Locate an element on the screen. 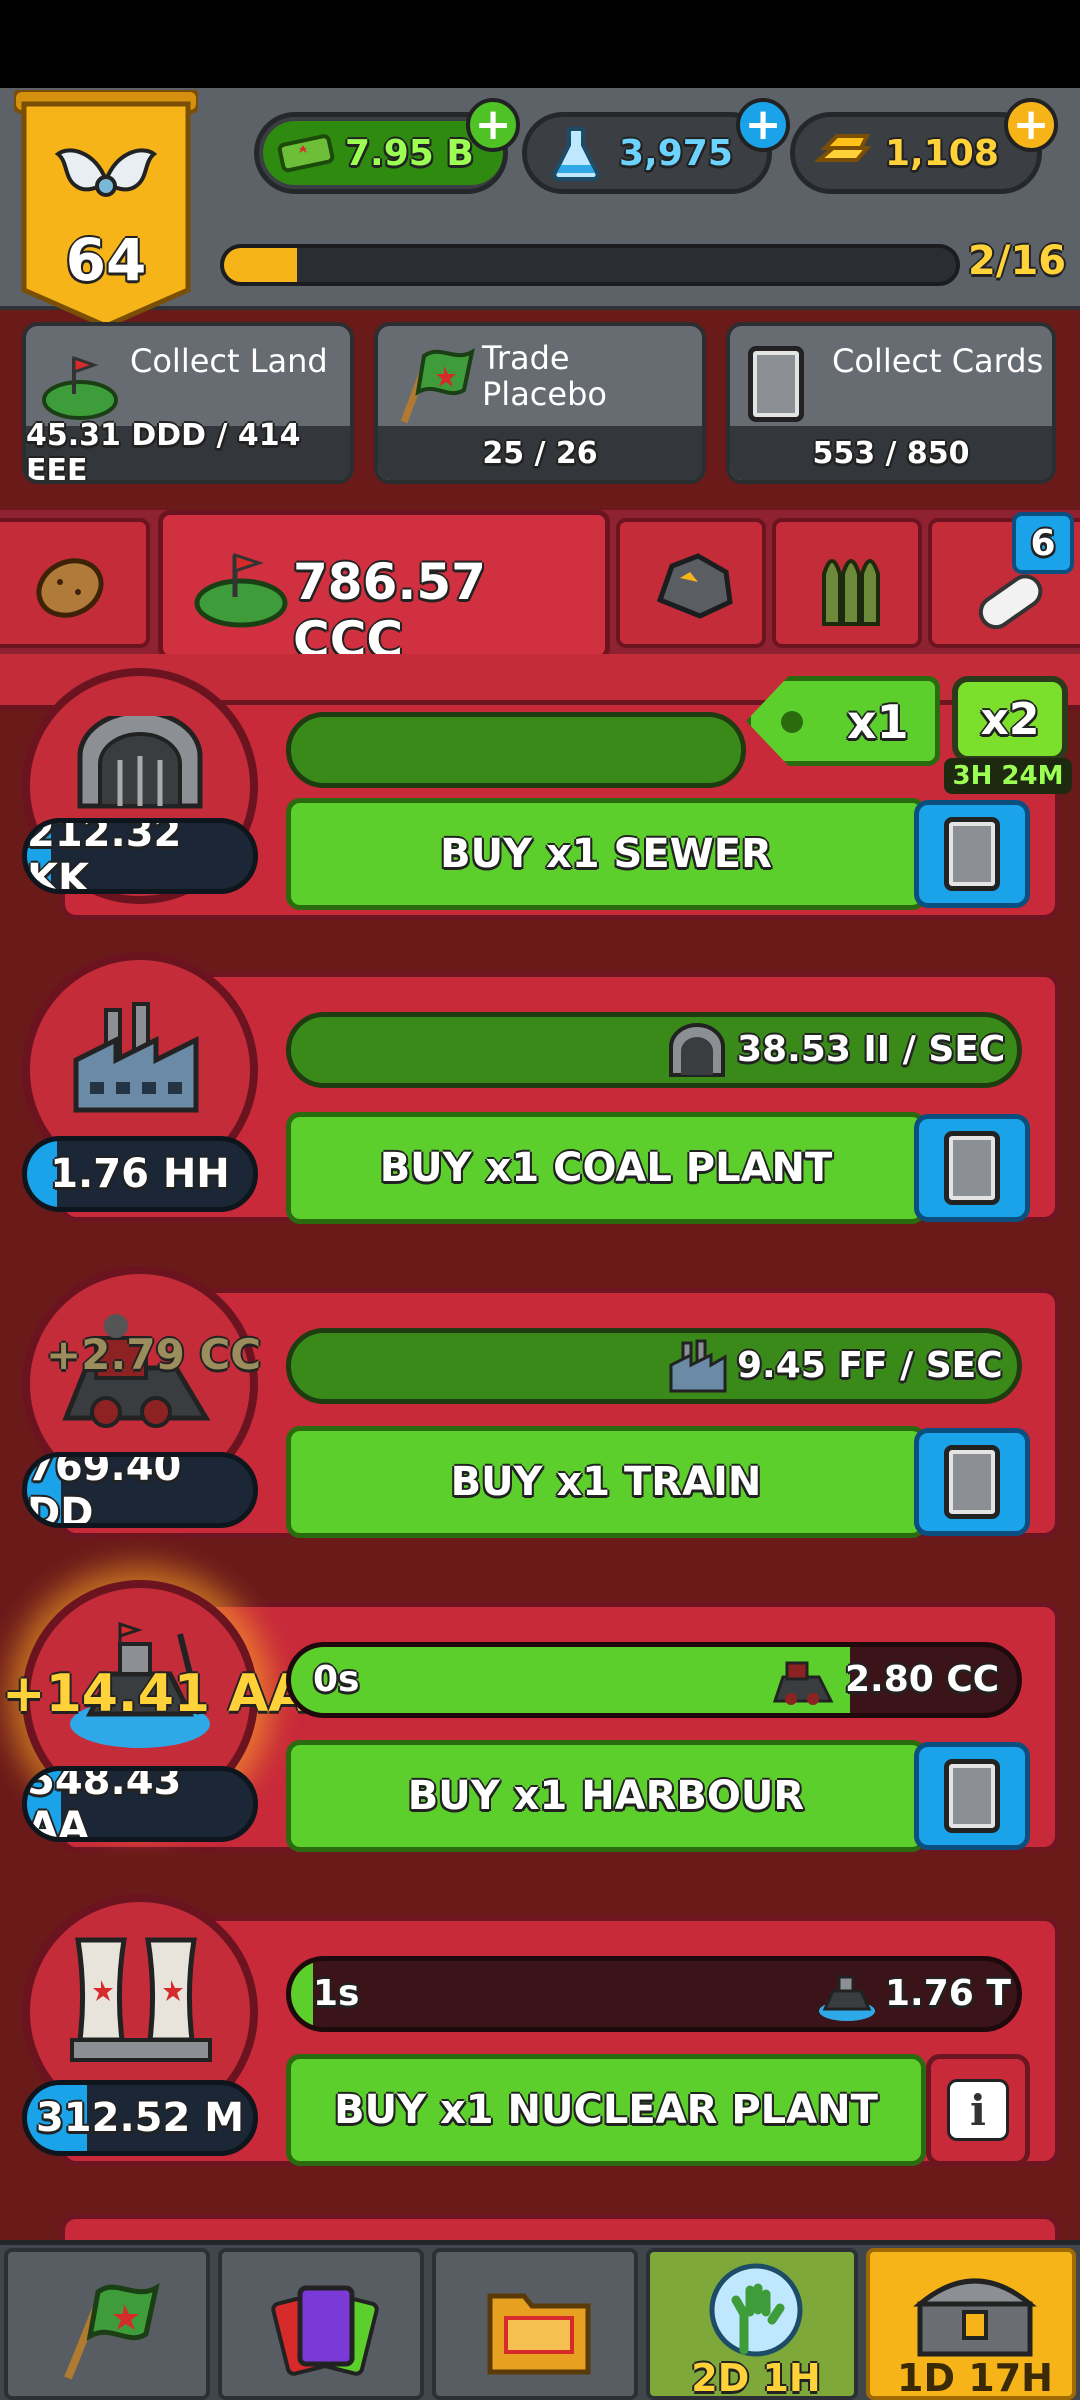 The width and height of the screenshot is (1080, 2400). money-icon is located at coordinates (306, 153).